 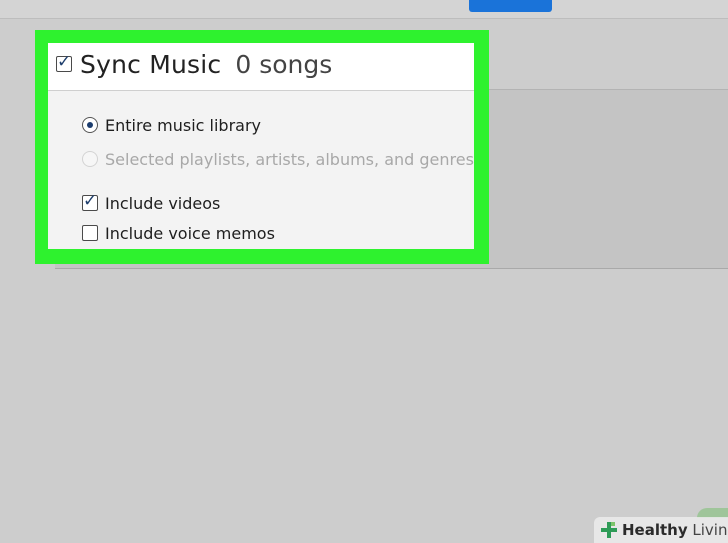 I want to click on watermark-brand-bold: Healthy, so click(x=655, y=530).